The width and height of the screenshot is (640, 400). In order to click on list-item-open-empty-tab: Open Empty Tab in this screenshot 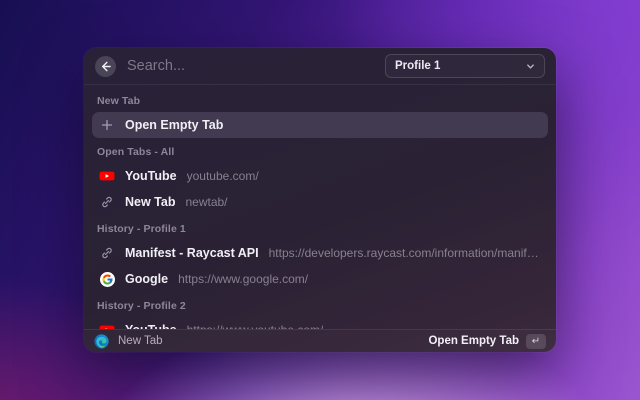, I will do `click(320, 125)`.